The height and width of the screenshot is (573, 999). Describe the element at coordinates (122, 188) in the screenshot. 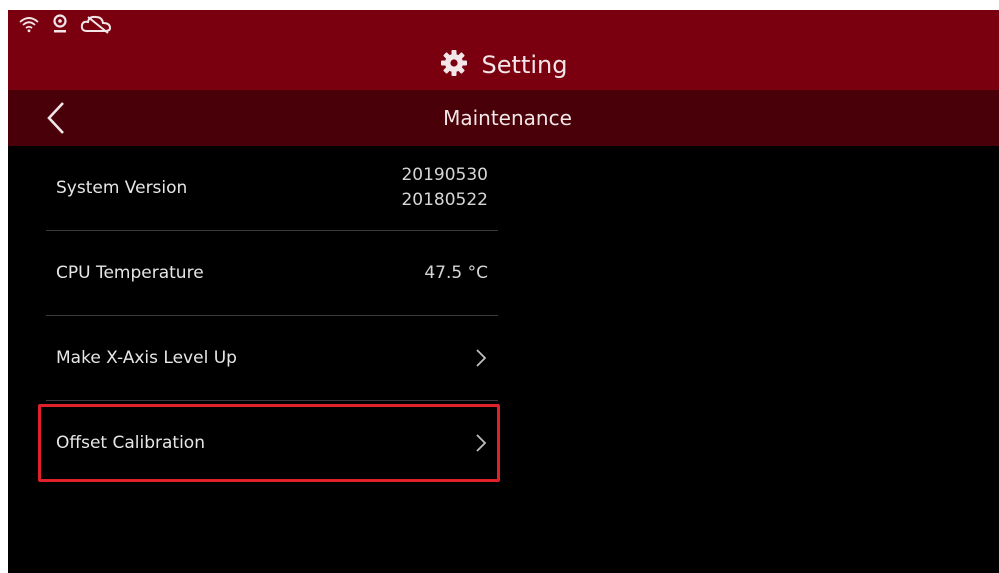

I see `system-version-label: System Version` at that location.